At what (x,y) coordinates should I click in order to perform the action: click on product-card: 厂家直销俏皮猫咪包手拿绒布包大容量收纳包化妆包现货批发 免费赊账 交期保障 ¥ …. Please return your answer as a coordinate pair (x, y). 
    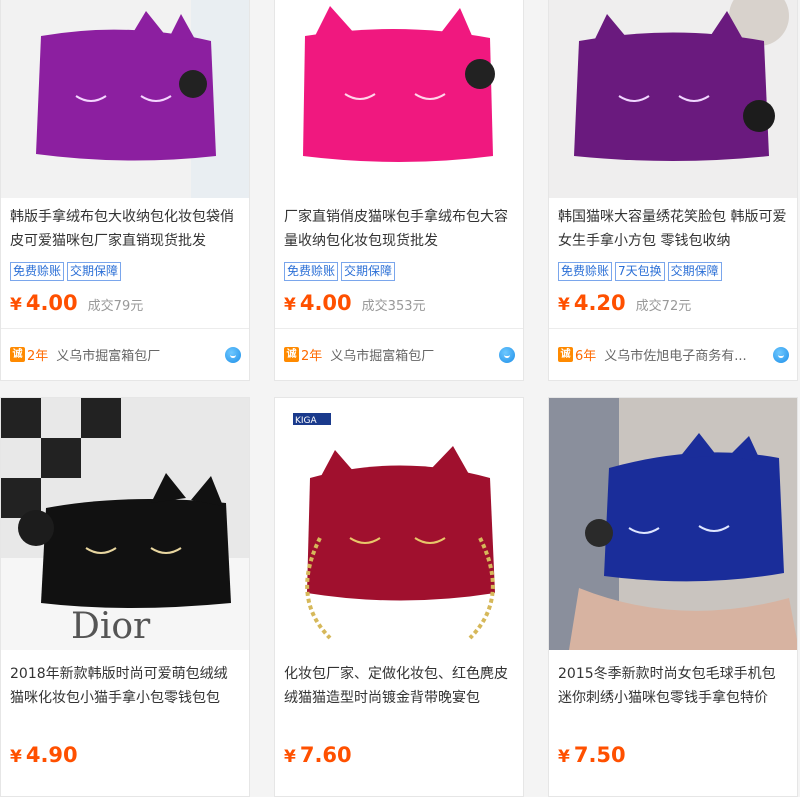
    Looking at the image, I should click on (399, 190).